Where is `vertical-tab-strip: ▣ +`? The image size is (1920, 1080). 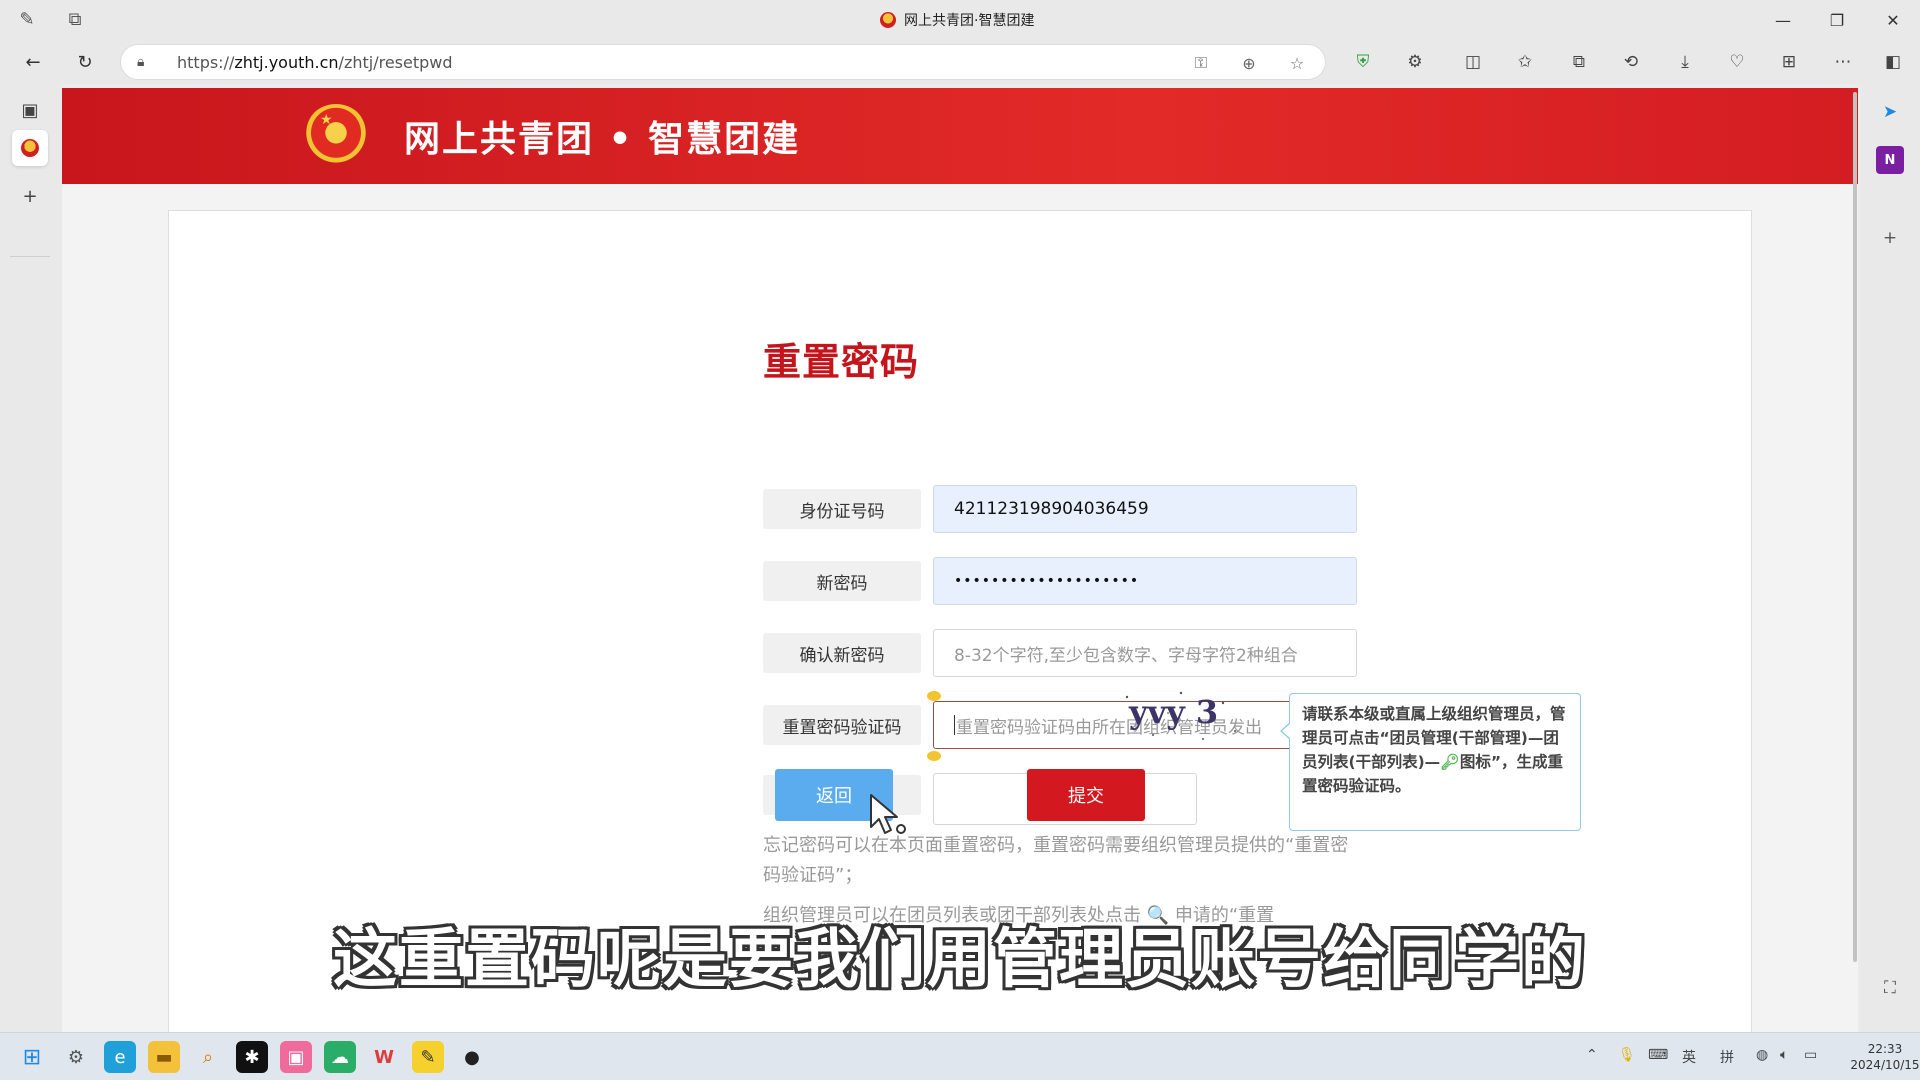
vertical-tab-strip: ▣ + is located at coordinates (31, 558).